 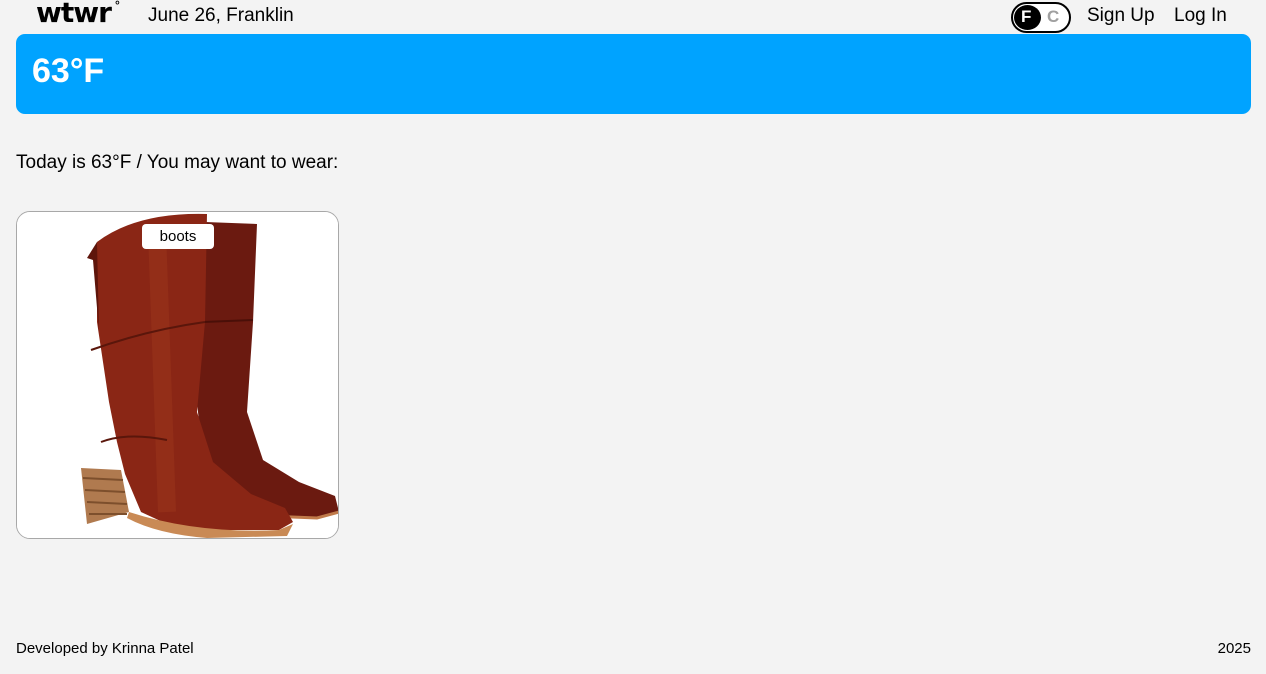 What do you see at coordinates (1041, 17) in the screenshot?
I see `temperature-unit-toggle: F C` at bounding box center [1041, 17].